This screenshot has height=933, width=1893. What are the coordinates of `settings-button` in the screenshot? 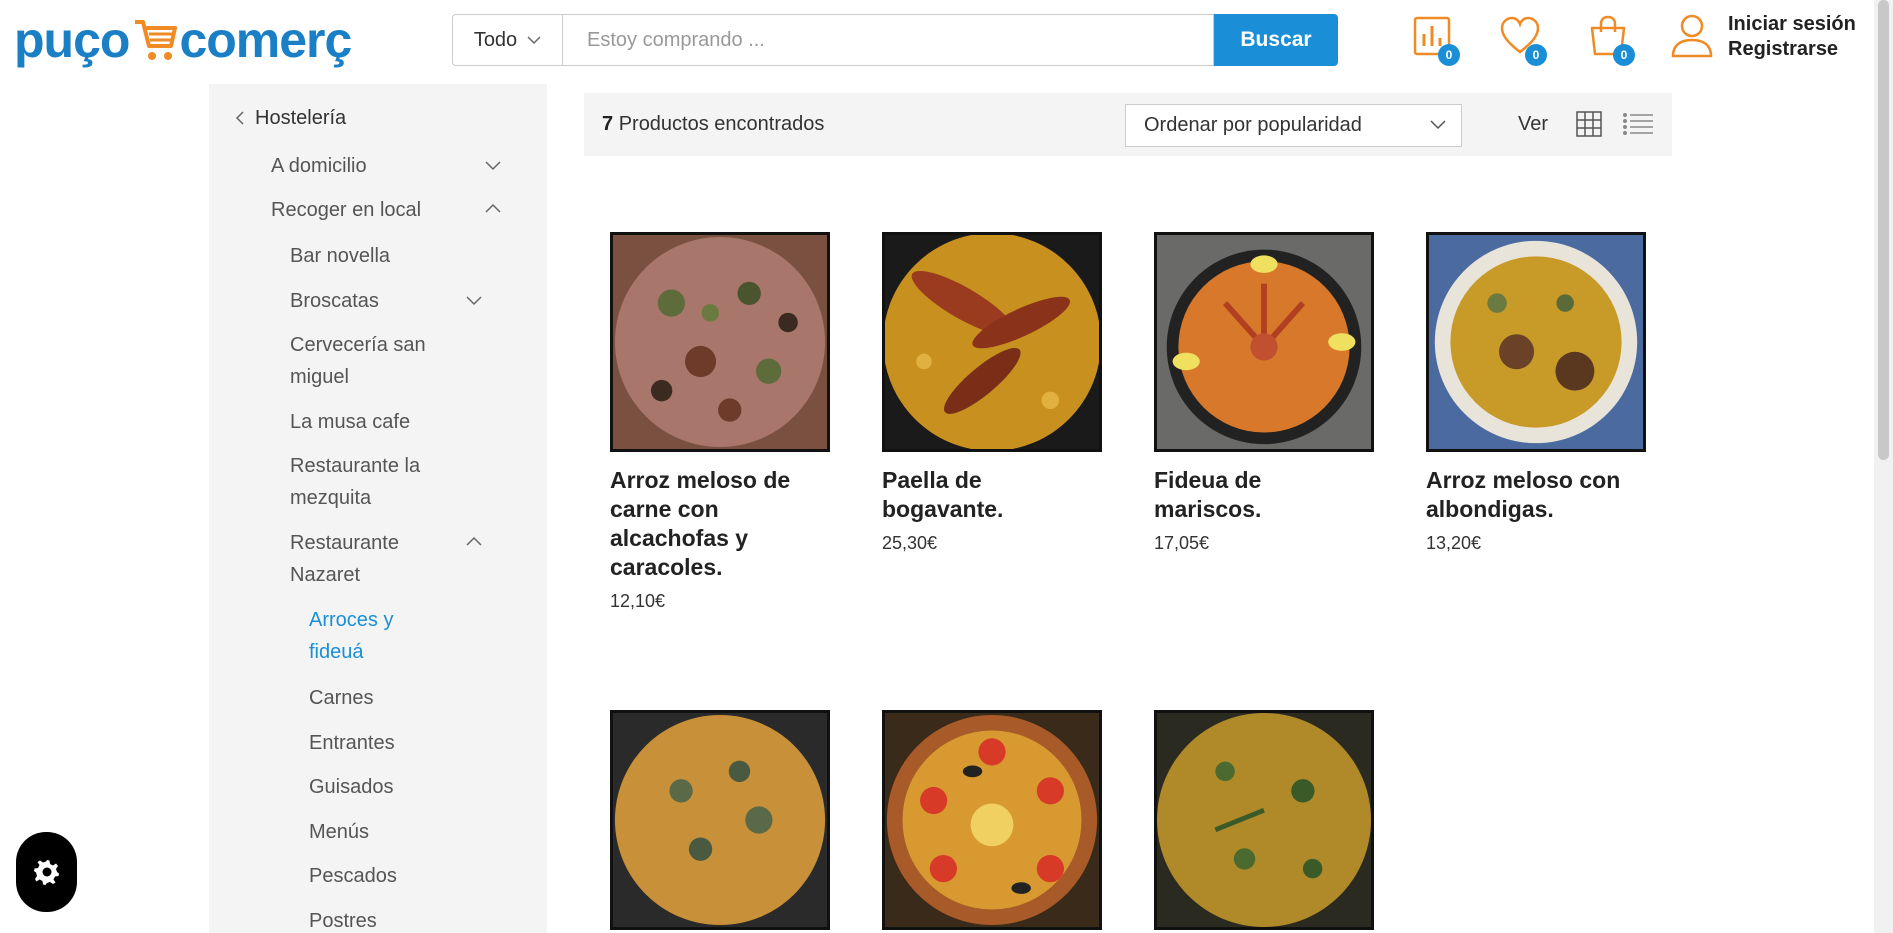 It's located at (46, 872).